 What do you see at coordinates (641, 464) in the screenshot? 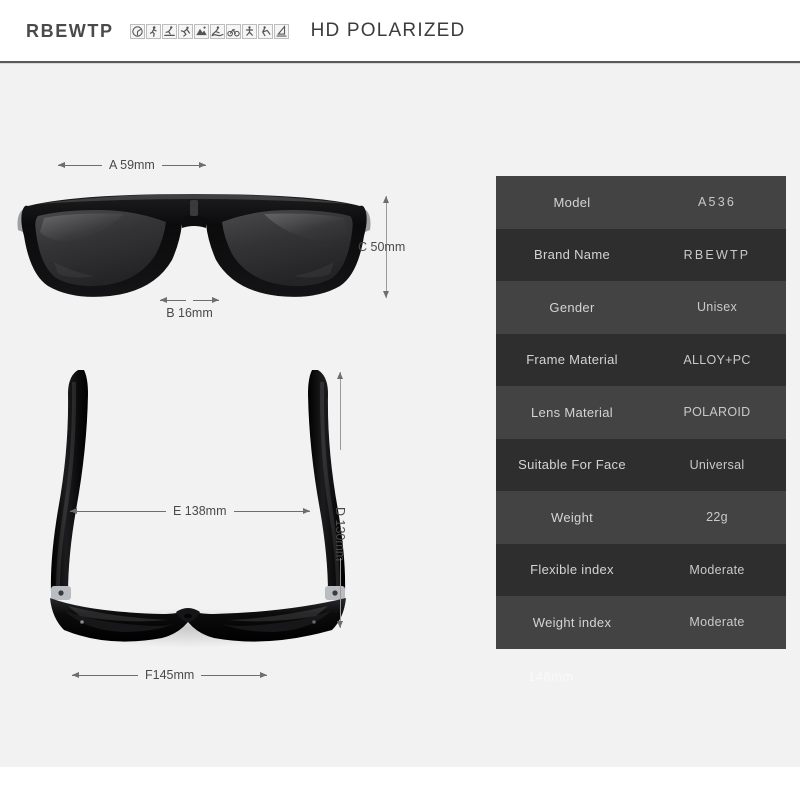
I see `table-row: Suitable For Face Universal` at bounding box center [641, 464].